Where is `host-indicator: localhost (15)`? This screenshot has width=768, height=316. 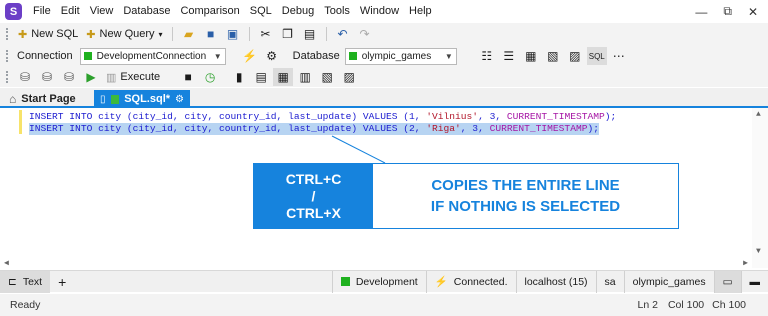
host-indicator: localhost (15) is located at coordinates (555, 281).